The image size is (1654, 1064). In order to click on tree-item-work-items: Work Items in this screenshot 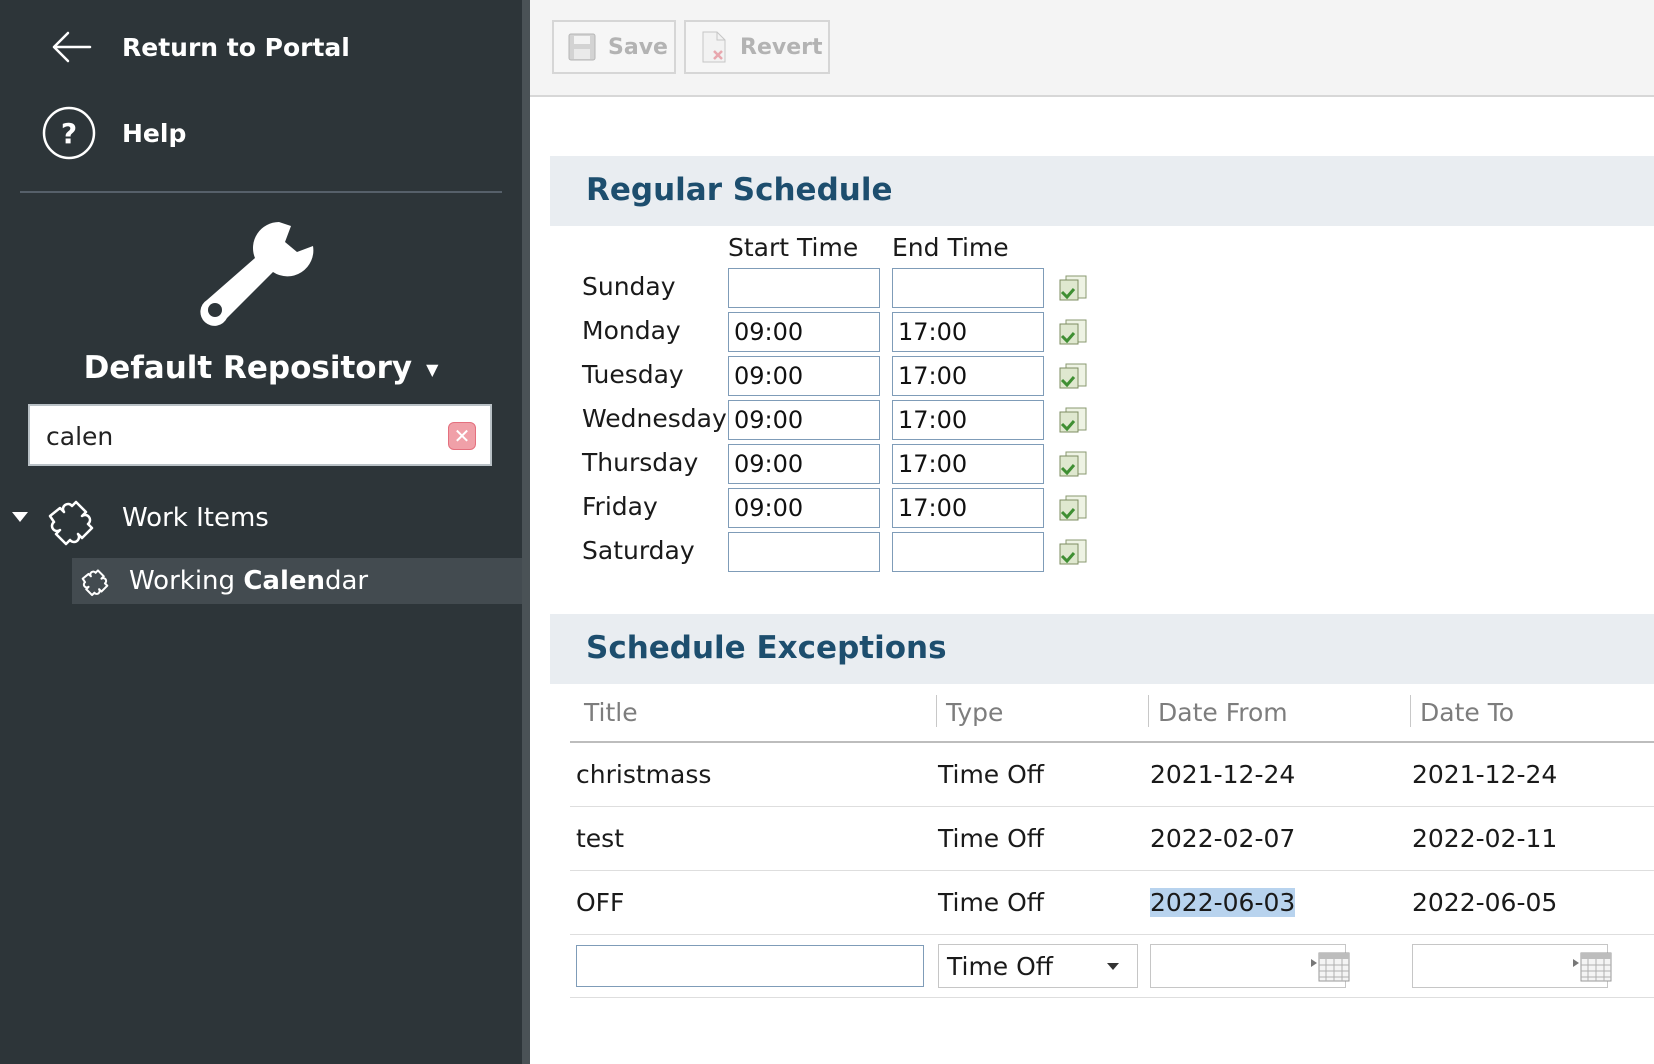, I will do `click(261, 520)`.